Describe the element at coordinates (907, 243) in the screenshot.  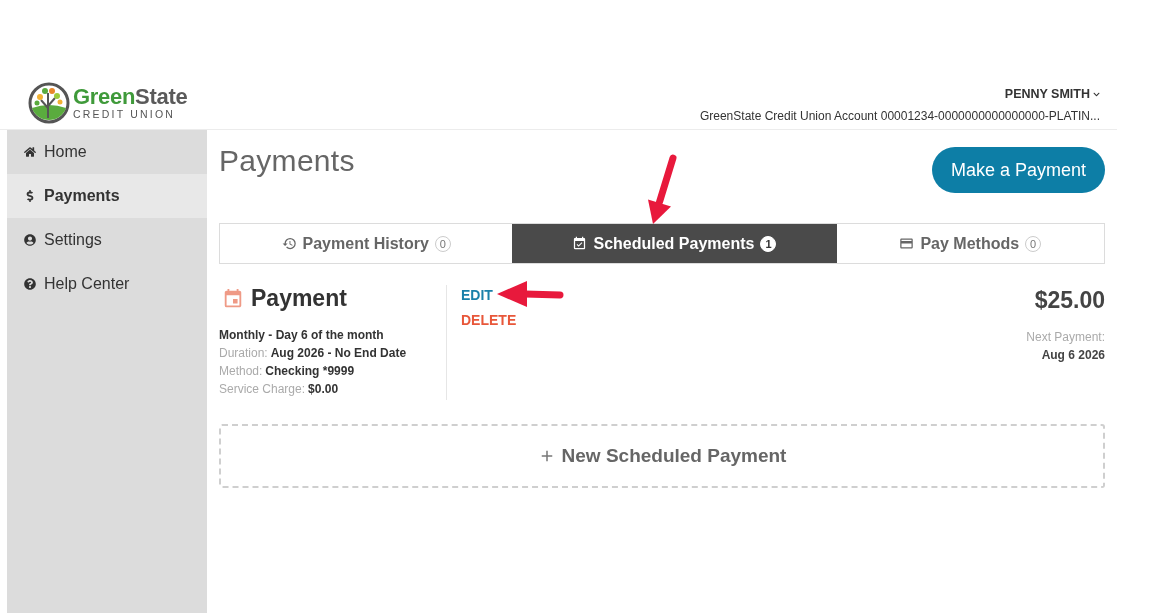
I see `credit-card-icon` at that location.